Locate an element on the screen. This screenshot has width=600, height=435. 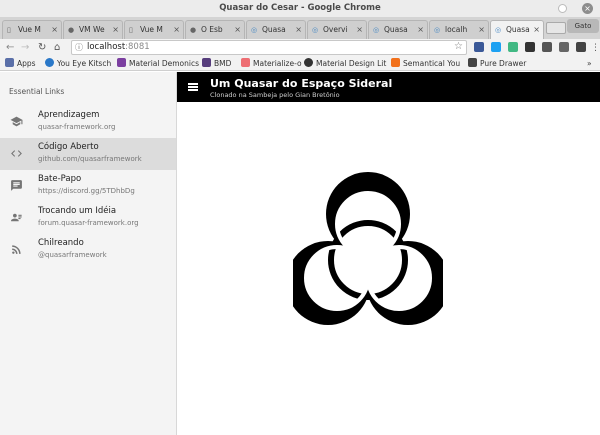
browser-tab: ● O Esb × is located at coordinates (215, 29).